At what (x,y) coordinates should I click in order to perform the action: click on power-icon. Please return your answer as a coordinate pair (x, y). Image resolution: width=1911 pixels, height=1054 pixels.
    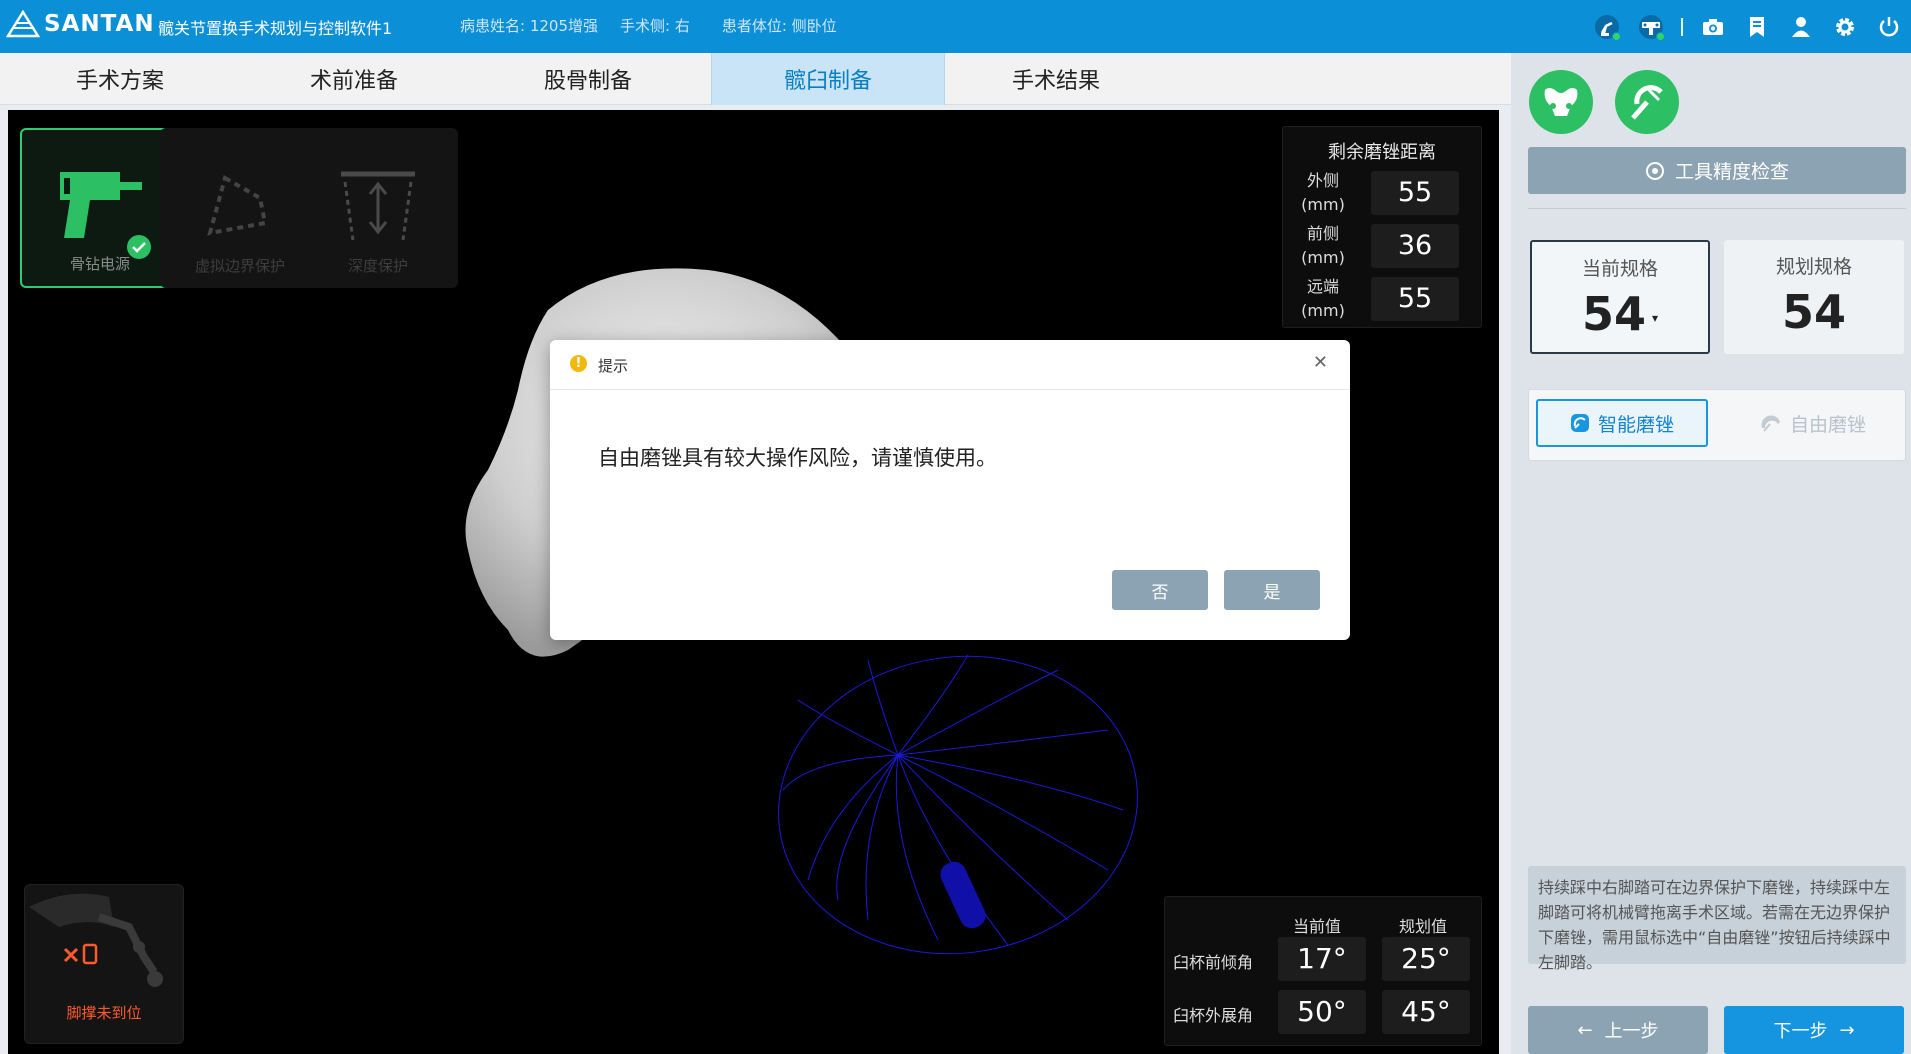
    Looking at the image, I should click on (1889, 26).